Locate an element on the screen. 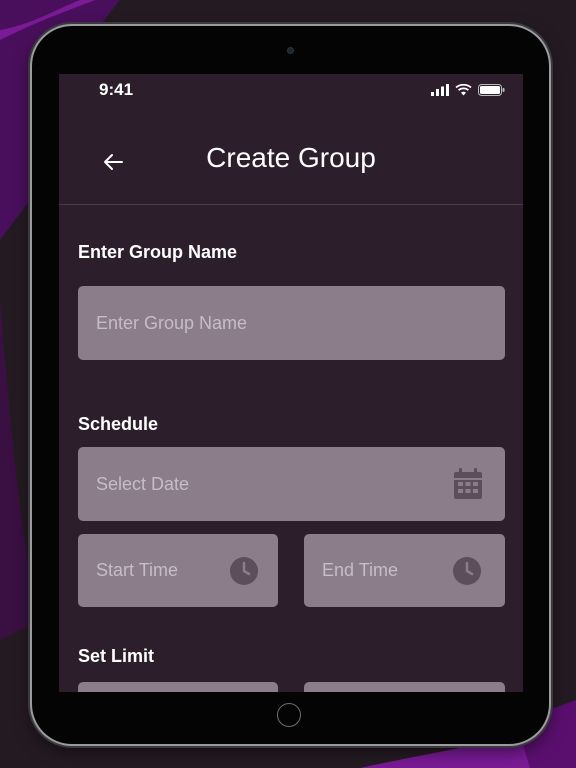  header-bar: Create Group is located at coordinates (291, 167).